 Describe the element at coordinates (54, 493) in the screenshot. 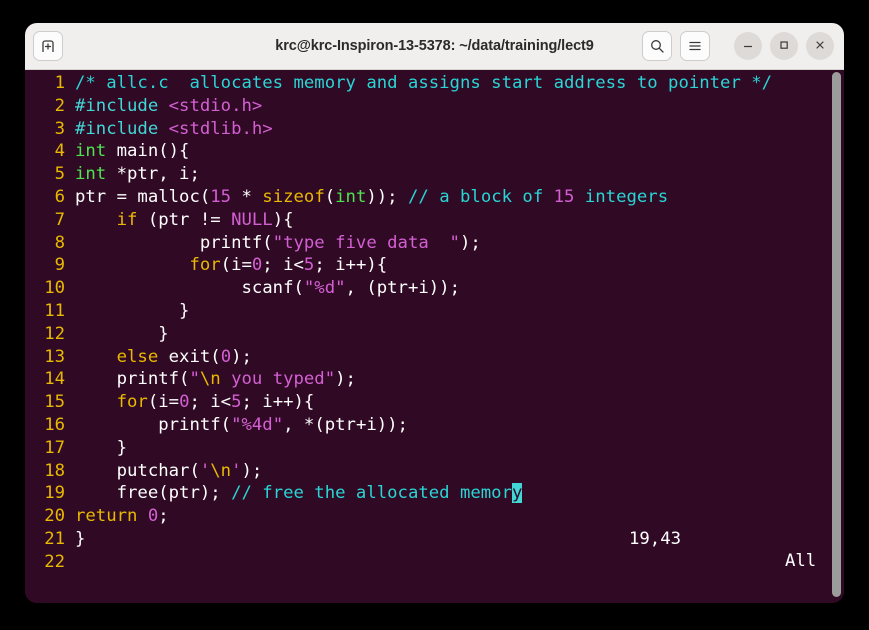

I see `line-number: 19` at that location.